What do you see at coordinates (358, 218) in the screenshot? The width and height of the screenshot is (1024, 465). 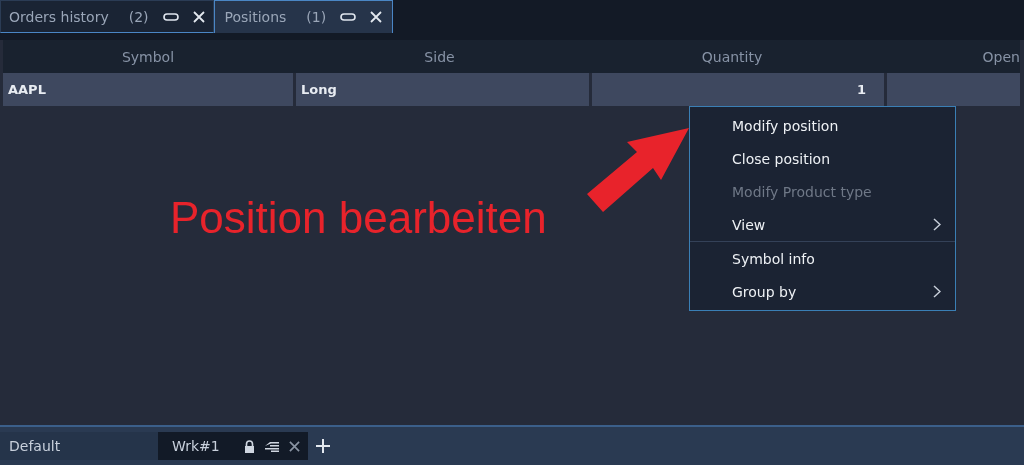 I see `annotation-text: Position bearbeiten` at bounding box center [358, 218].